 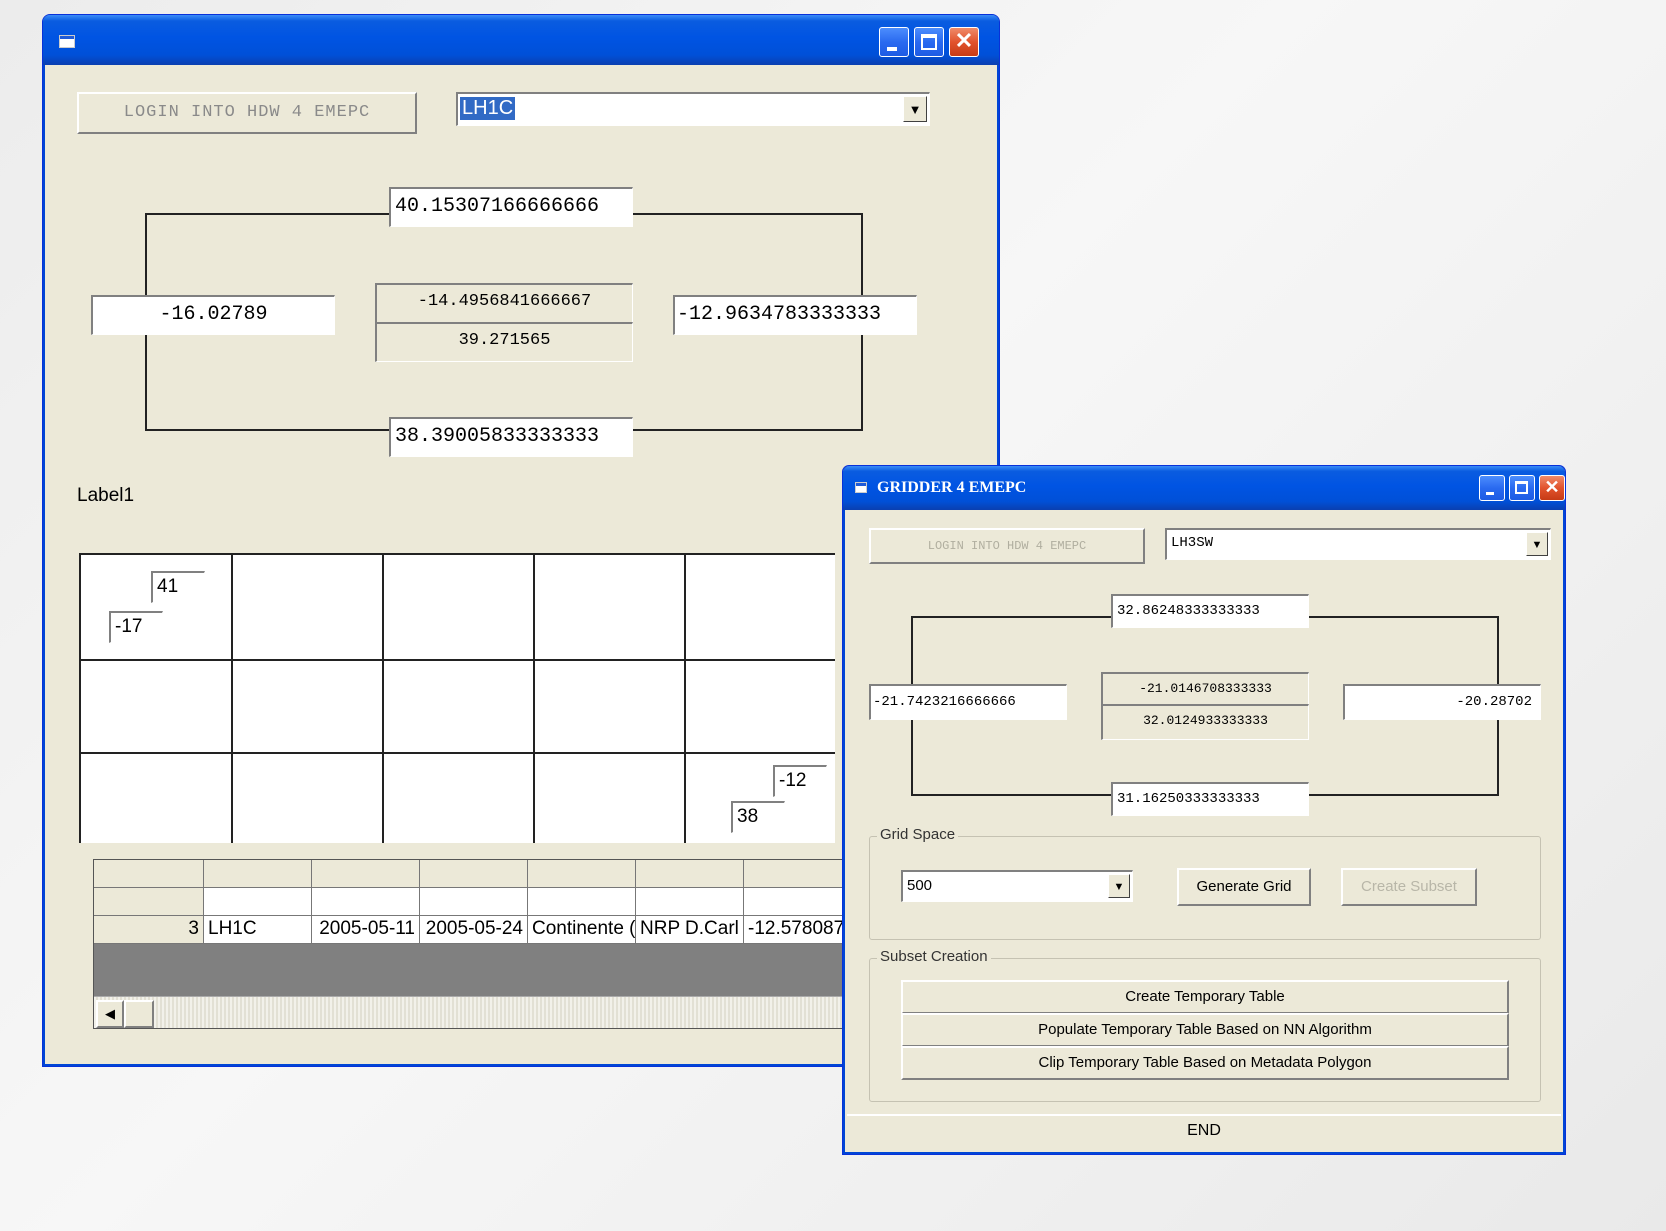 I want to click on scroll-left-button: ◀, so click(x=110, y=1014).